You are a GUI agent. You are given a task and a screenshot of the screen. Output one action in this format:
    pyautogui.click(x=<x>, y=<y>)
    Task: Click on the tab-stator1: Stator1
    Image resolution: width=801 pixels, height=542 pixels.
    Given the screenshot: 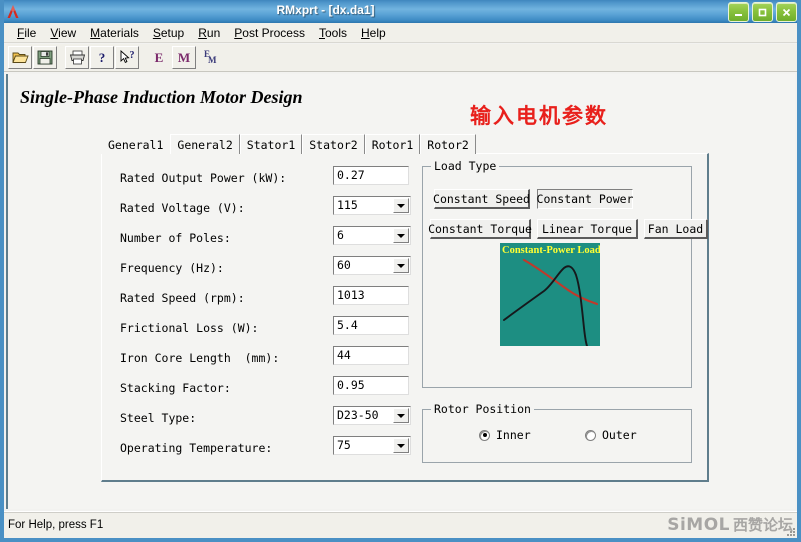 What is the action you would take?
    pyautogui.click(x=271, y=144)
    